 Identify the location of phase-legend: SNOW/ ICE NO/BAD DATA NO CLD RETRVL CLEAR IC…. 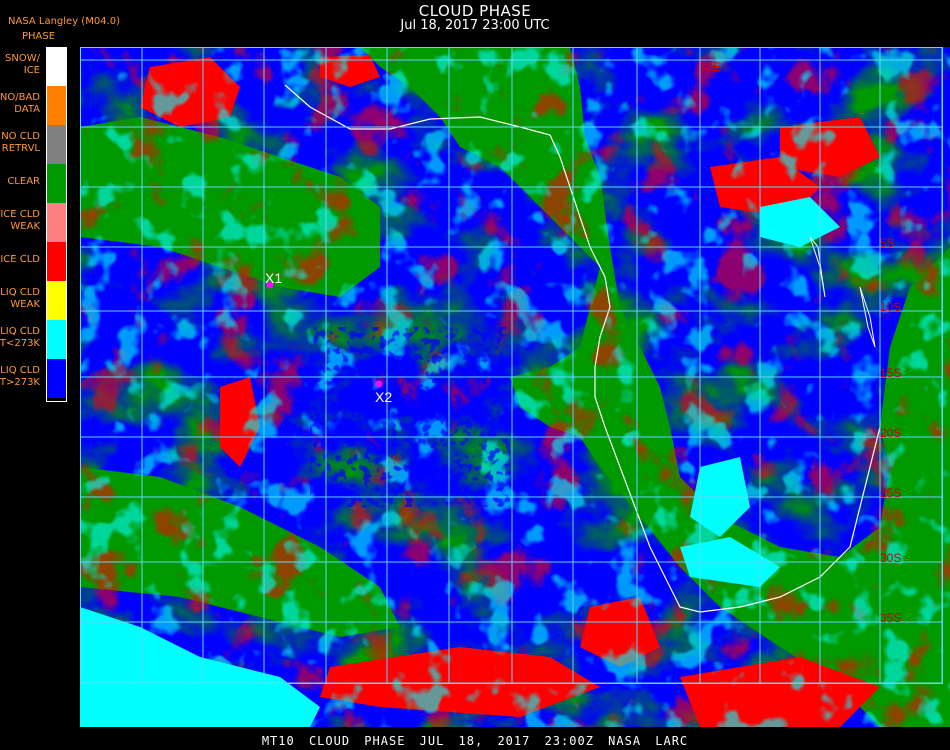
(33, 224).